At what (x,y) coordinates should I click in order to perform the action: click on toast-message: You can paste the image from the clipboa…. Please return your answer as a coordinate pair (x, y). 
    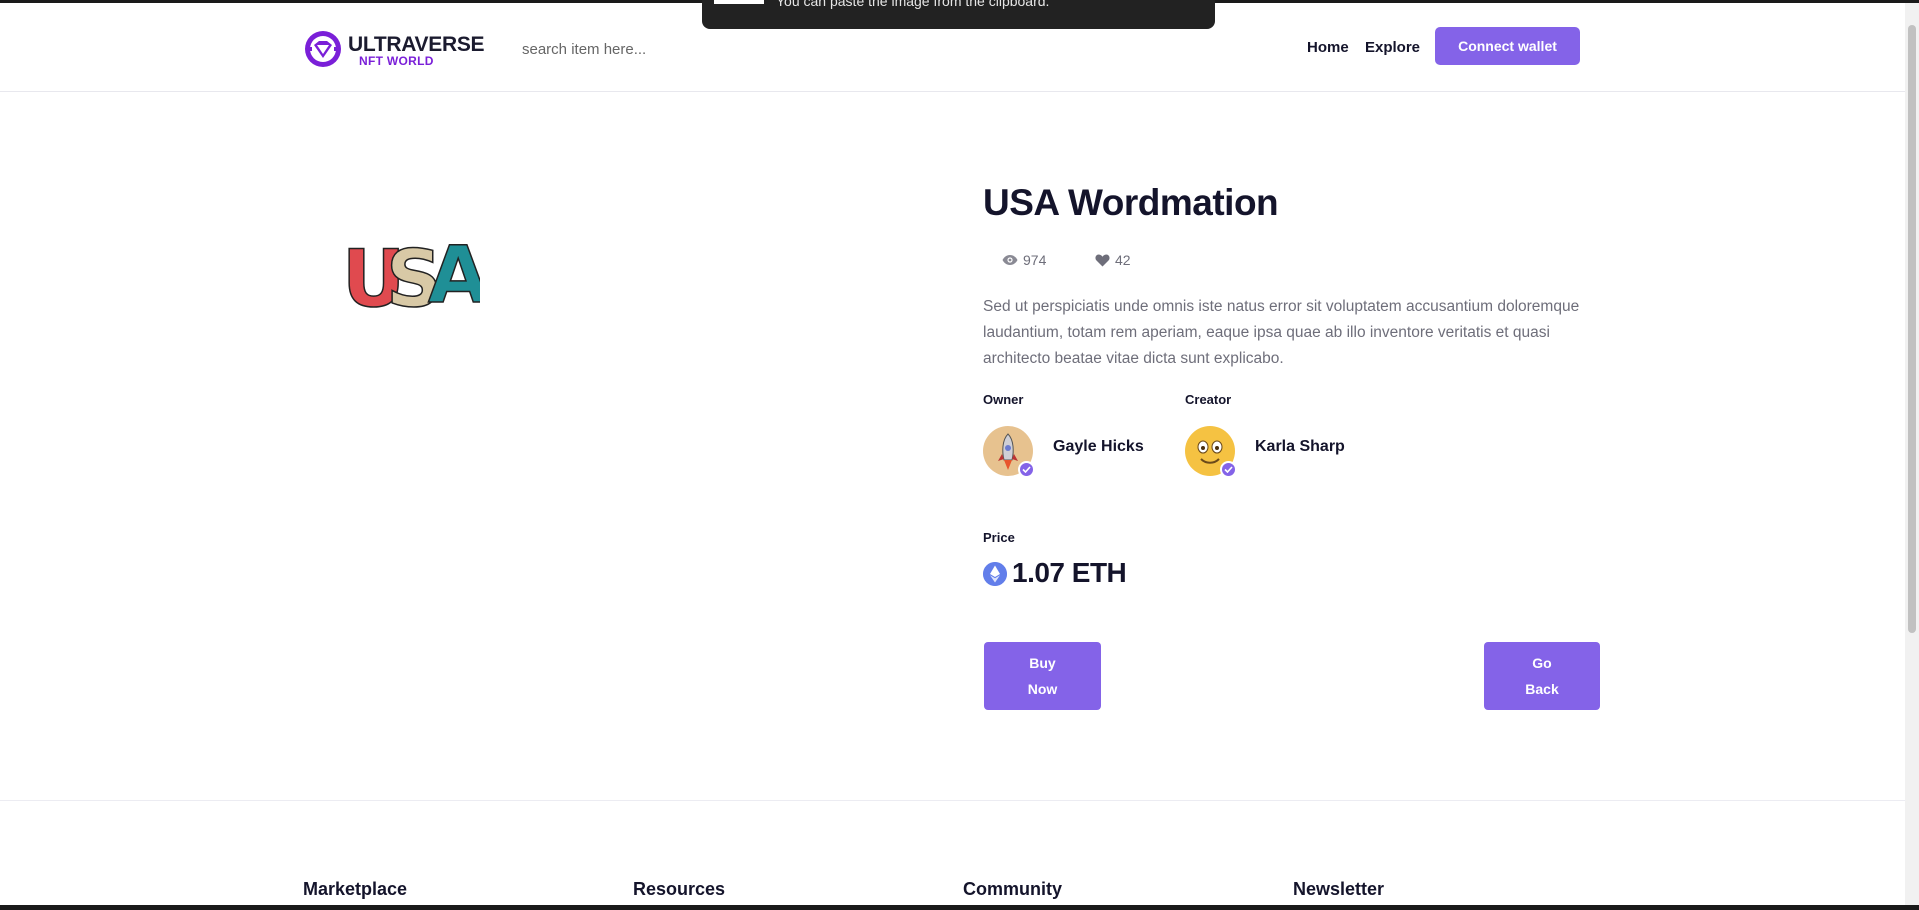
    Looking at the image, I should click on (913, 4).